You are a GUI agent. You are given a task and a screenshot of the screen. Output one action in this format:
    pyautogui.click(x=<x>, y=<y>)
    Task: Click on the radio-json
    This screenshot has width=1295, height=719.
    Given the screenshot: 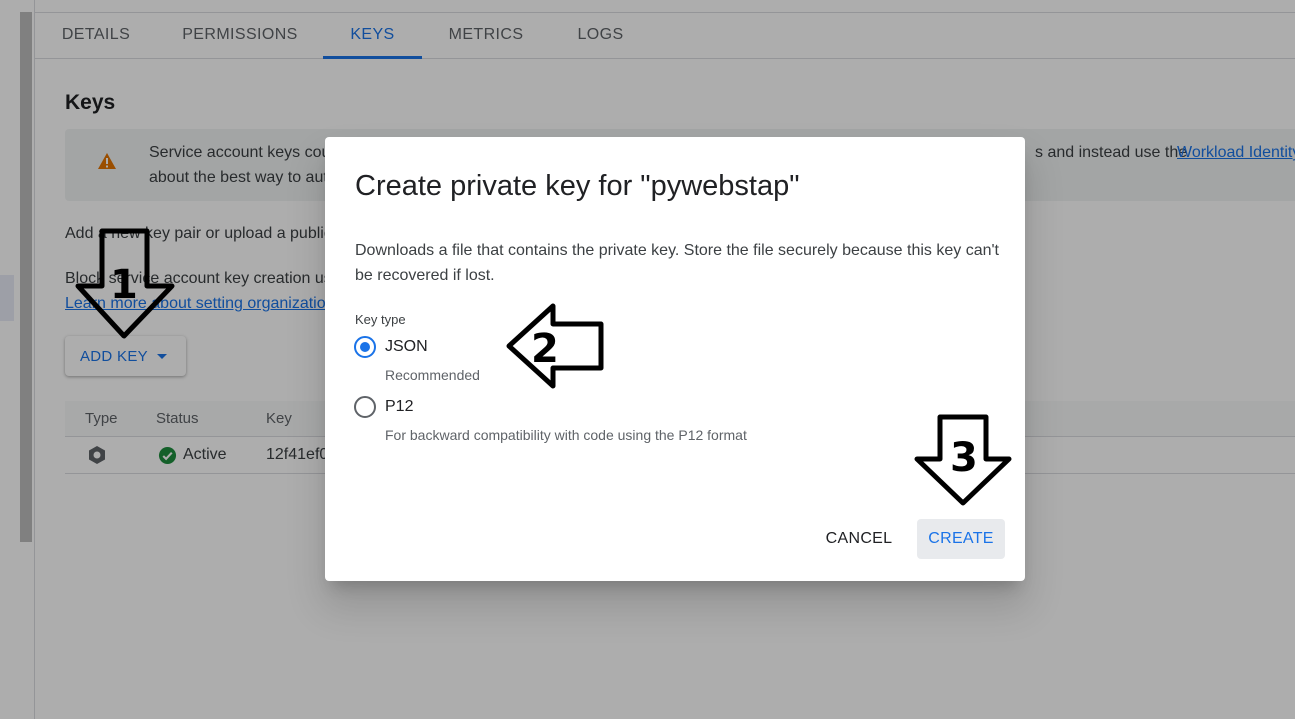 What is the action you would take?
    pyautogui.click(x=365, y=347)
    